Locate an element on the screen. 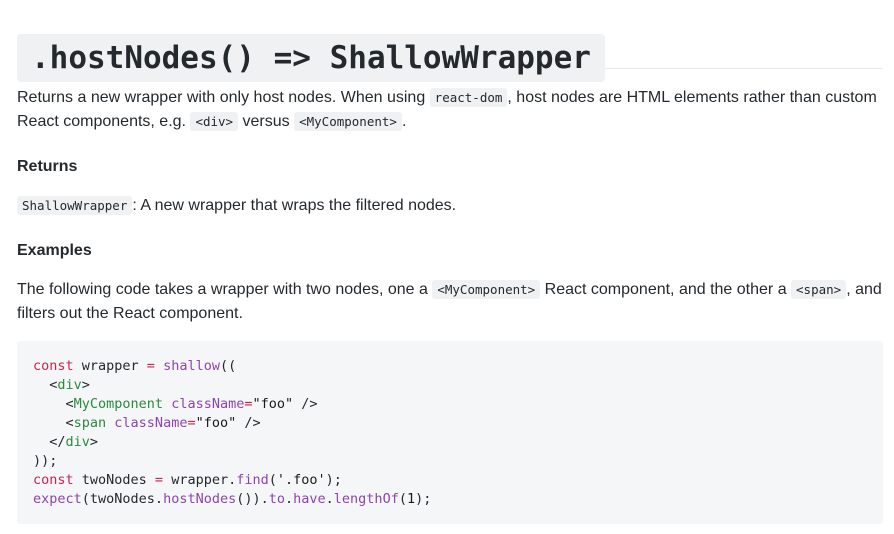  code-line: <MyComponent className="foo" /> is located at coordinates (450, 404).